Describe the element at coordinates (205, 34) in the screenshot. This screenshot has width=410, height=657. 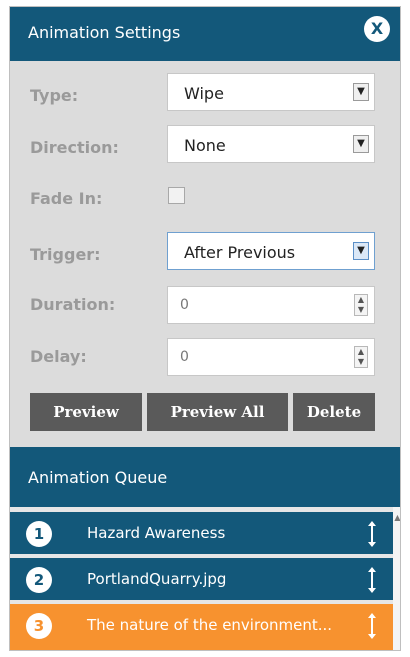
I see `panel-header: Animation Settings X` at that location.